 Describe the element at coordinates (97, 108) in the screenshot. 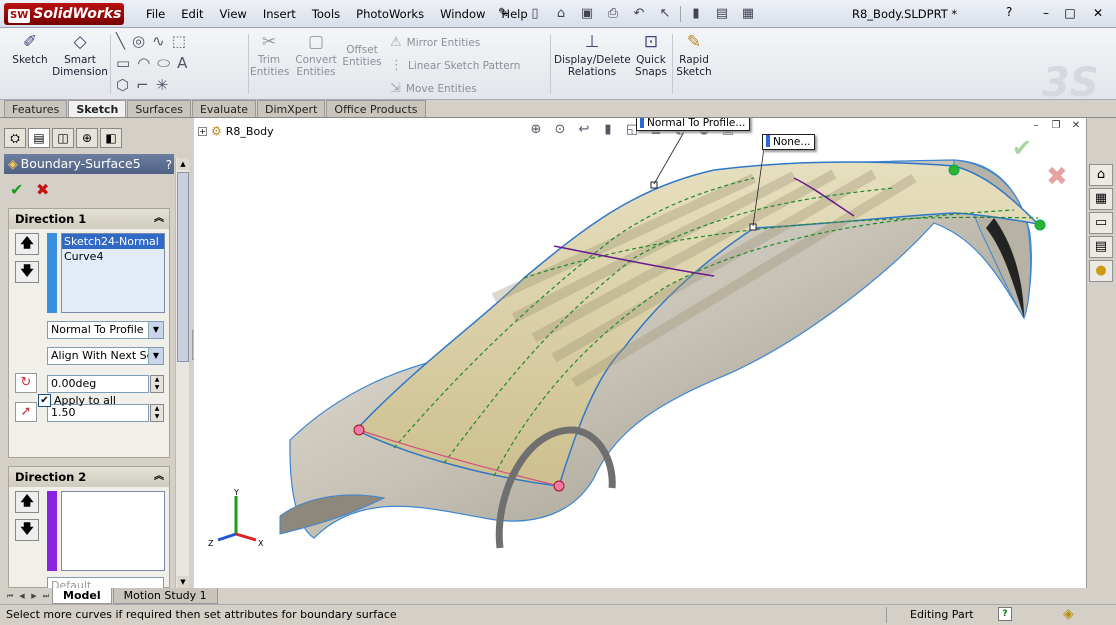

I see `tab-sketch: Sketch` at that location.